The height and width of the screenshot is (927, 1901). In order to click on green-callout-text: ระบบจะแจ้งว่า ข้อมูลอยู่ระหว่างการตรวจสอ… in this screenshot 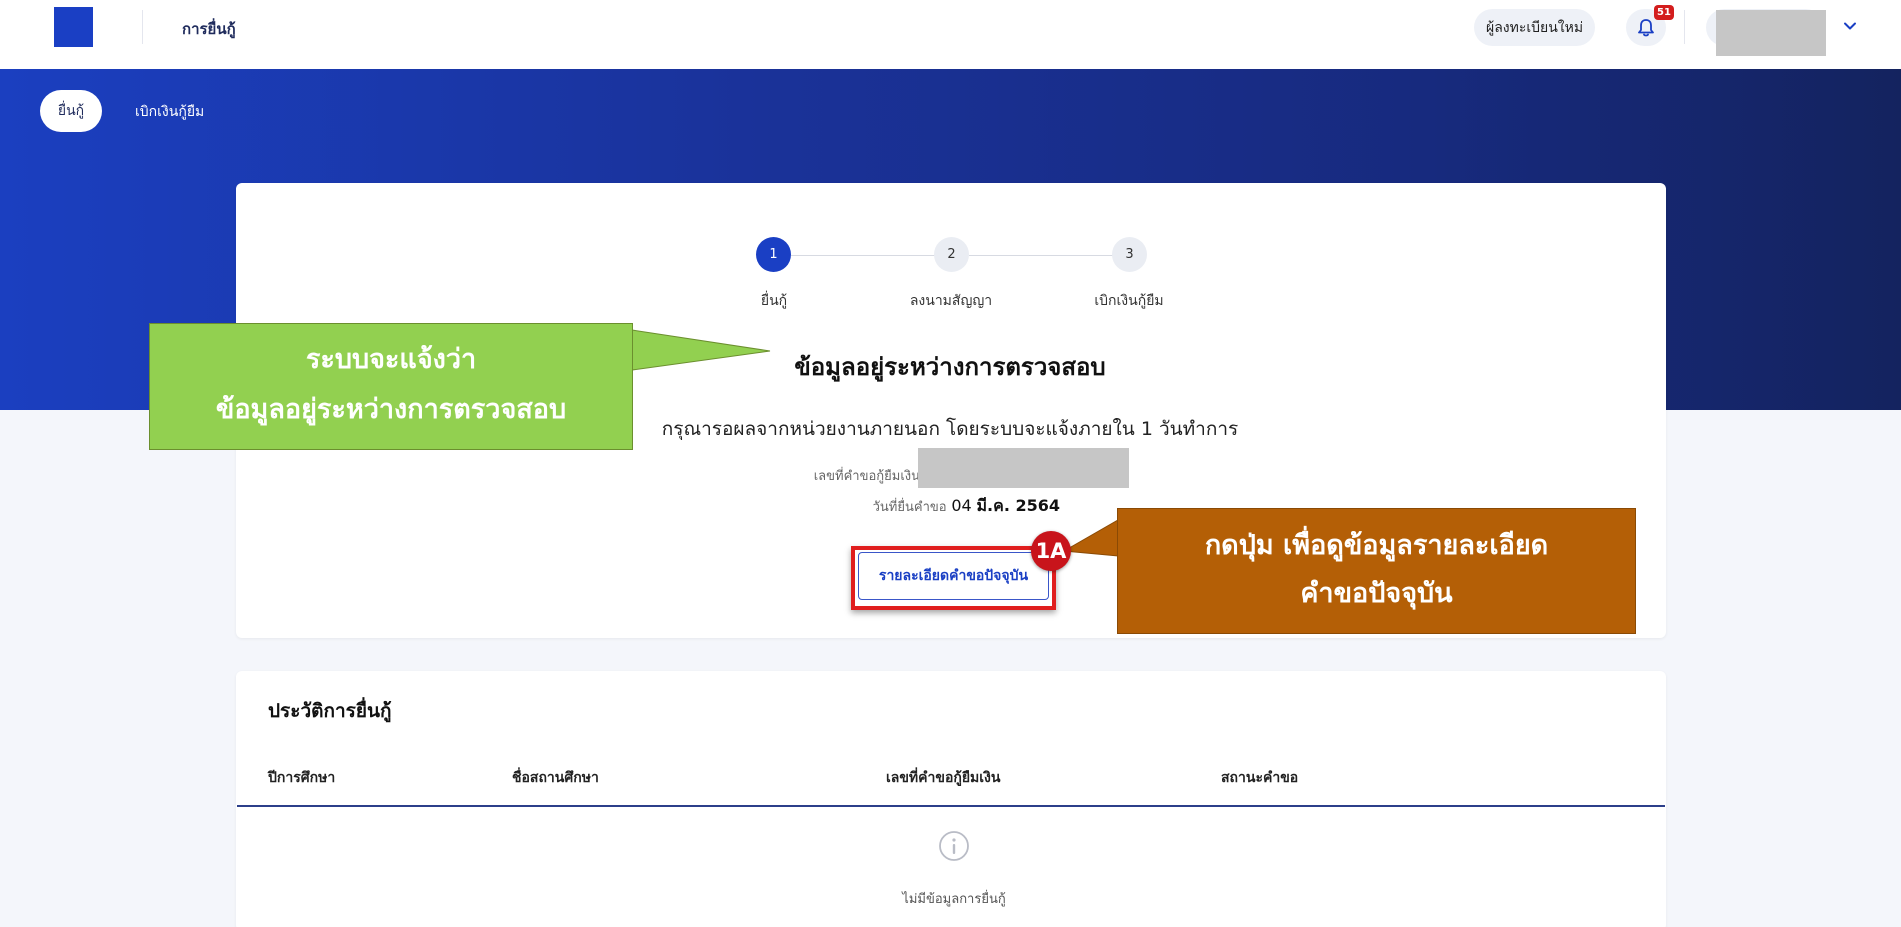, I will do `click(391, 385)`.